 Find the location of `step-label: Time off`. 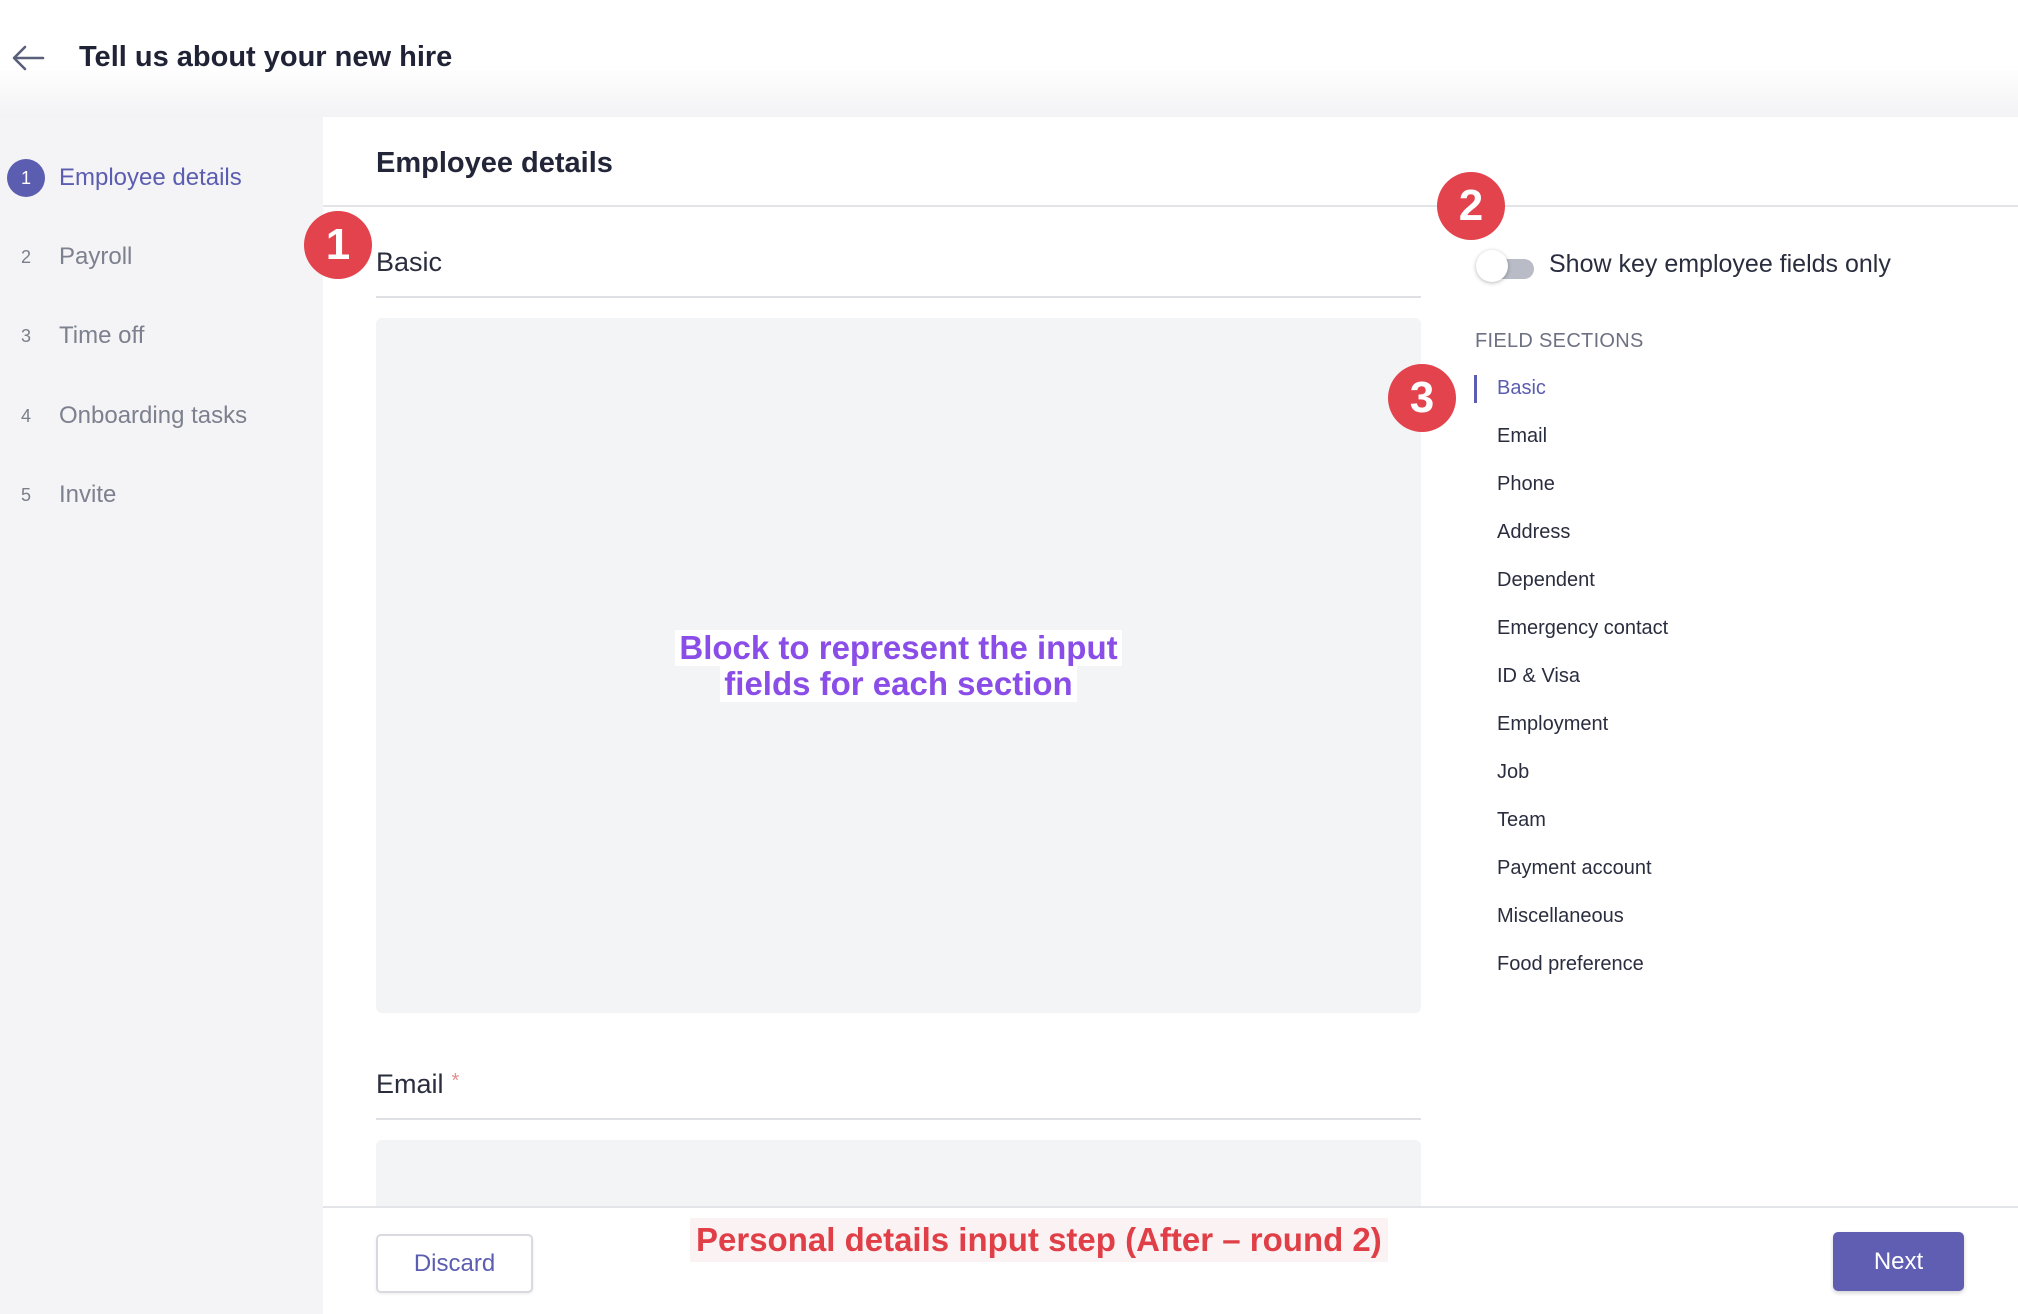

step-label: Time off is located at coordinates (102, 335).